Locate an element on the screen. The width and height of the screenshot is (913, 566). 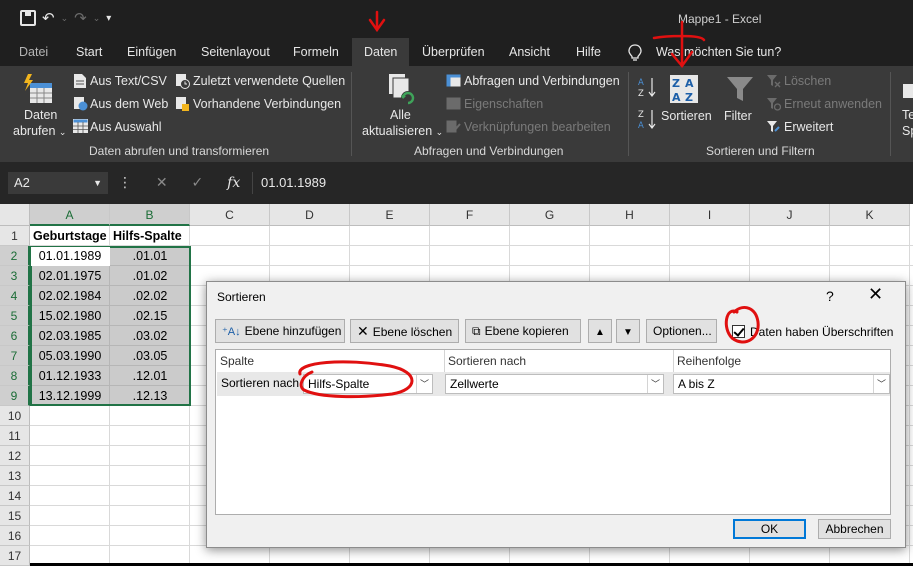
column-select: Hilfs-Spalte ﹀ is located at coordinates (368, 384).